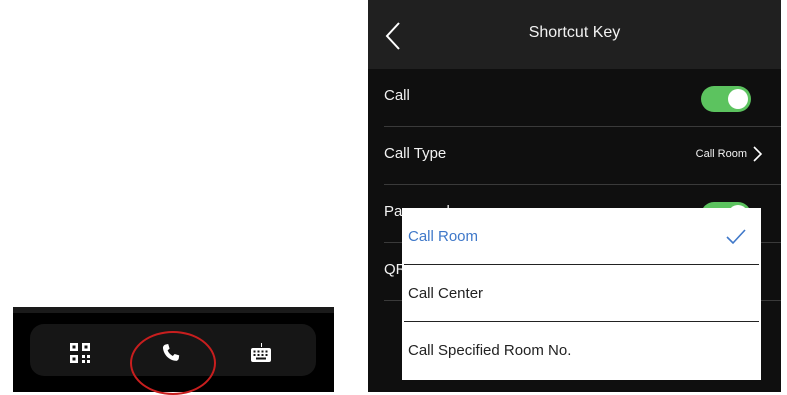 The image size is (787, 395). Describe the element at coordinates (261, 353) in the screenshot. I see `keyboard-icon` at that location.